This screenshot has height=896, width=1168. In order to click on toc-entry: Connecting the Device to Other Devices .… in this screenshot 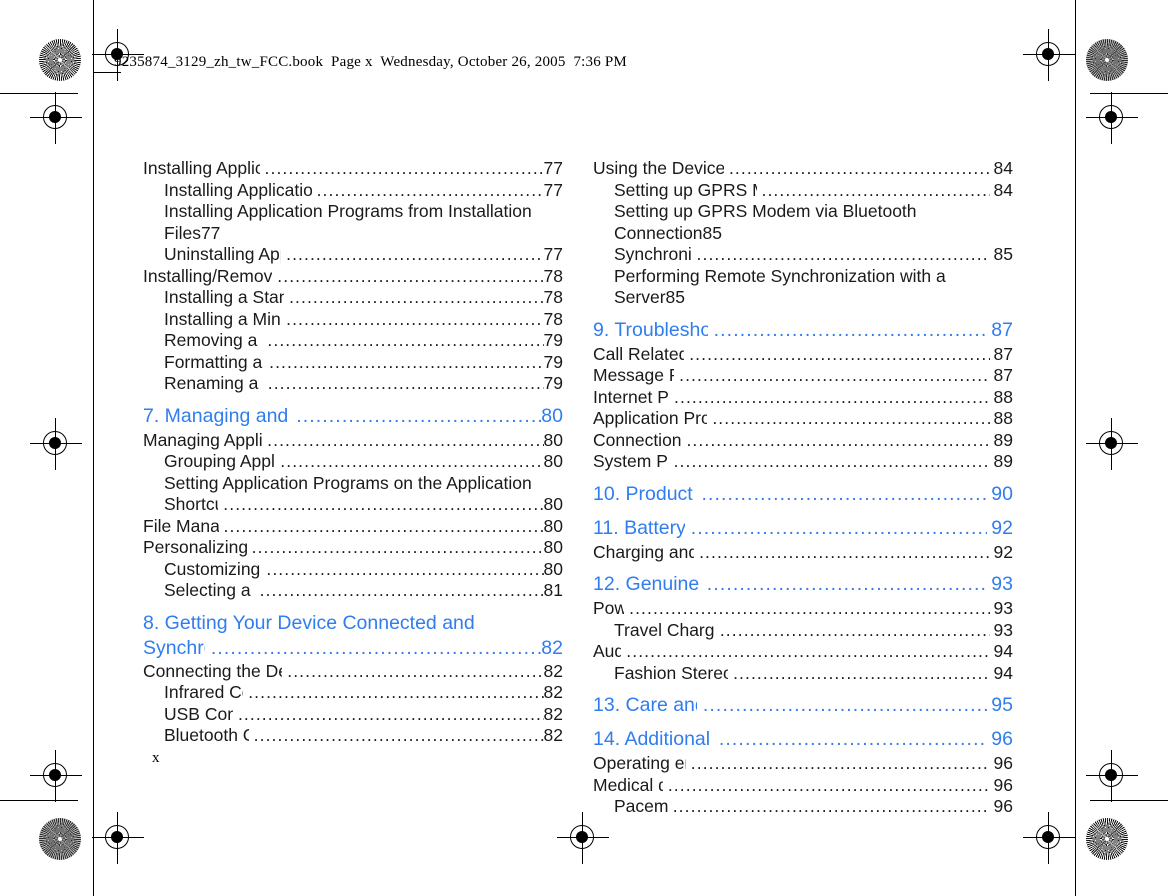, I will do `click(353, 672)`.